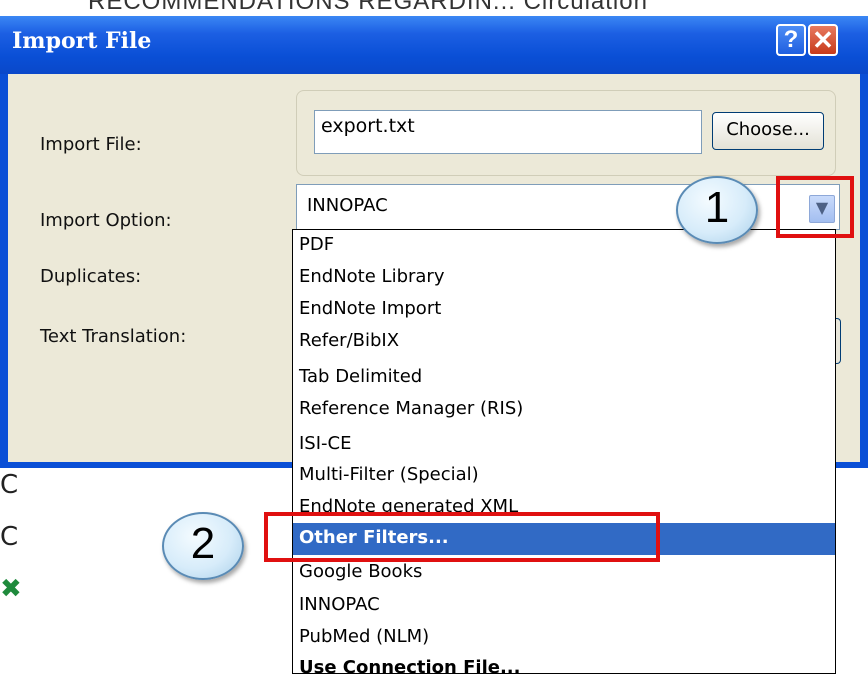 Image resolution: width=868 pixels, height=674 pixels. Describe the element at coordinates (434, 45) in the screenshot. I see `dialog-titlebar: Import File ? ✕` at that location.